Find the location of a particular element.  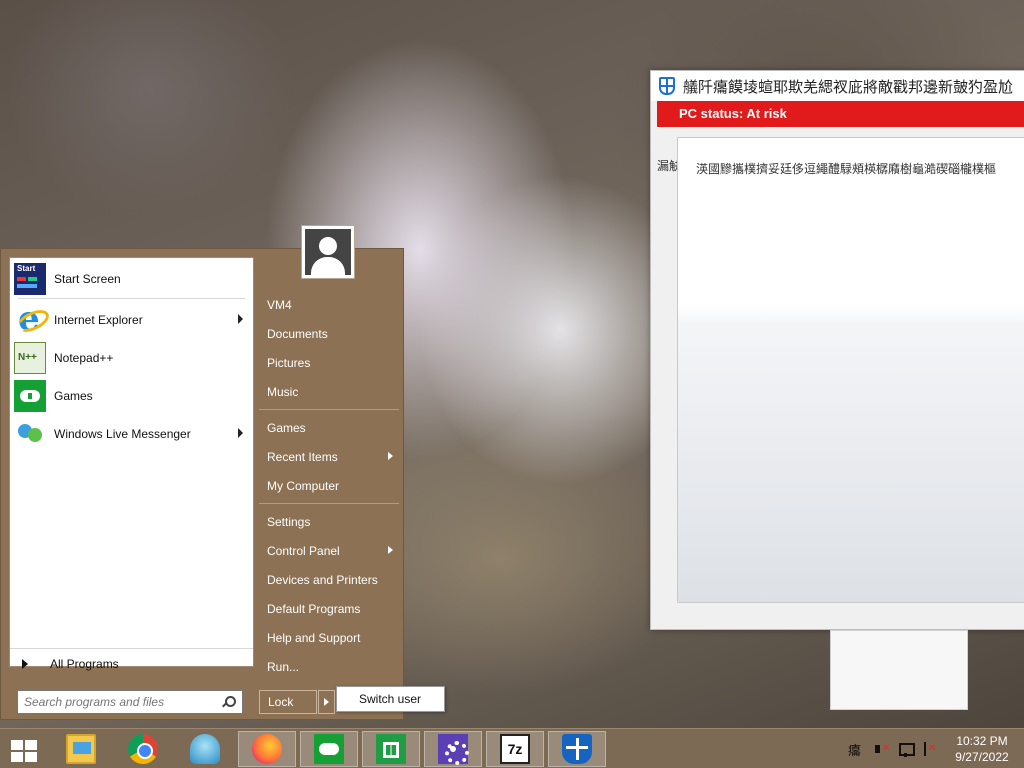

right-item-label: Control Panel is located at coordinates (303, 551).